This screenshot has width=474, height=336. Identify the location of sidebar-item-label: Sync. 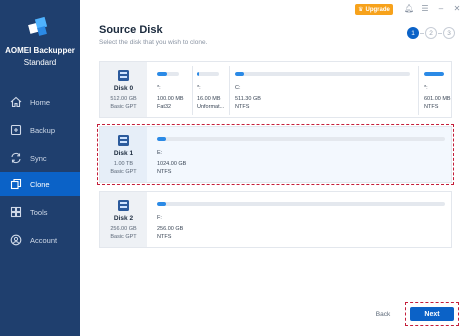
(38, 158).